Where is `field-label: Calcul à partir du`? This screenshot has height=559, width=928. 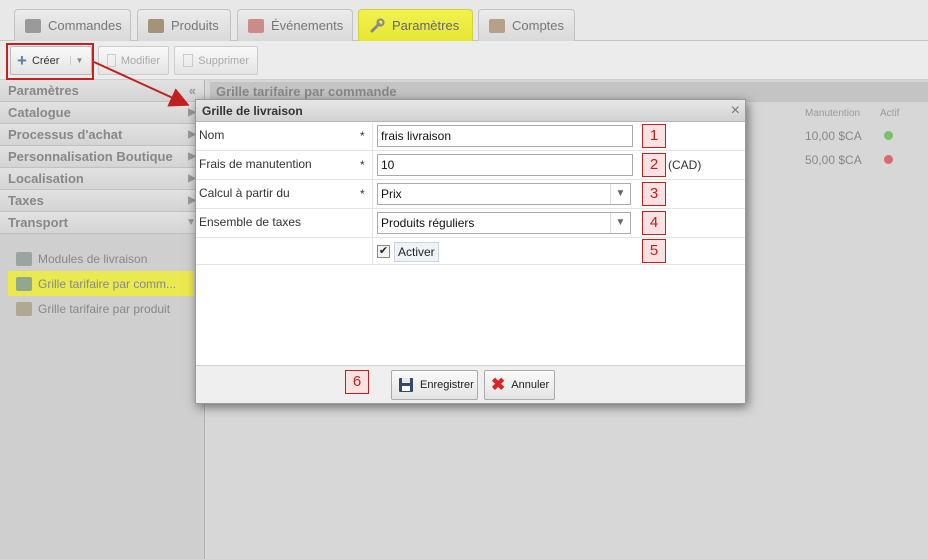 field-label: Calcul à partir du is located at coordinates (244, 193).